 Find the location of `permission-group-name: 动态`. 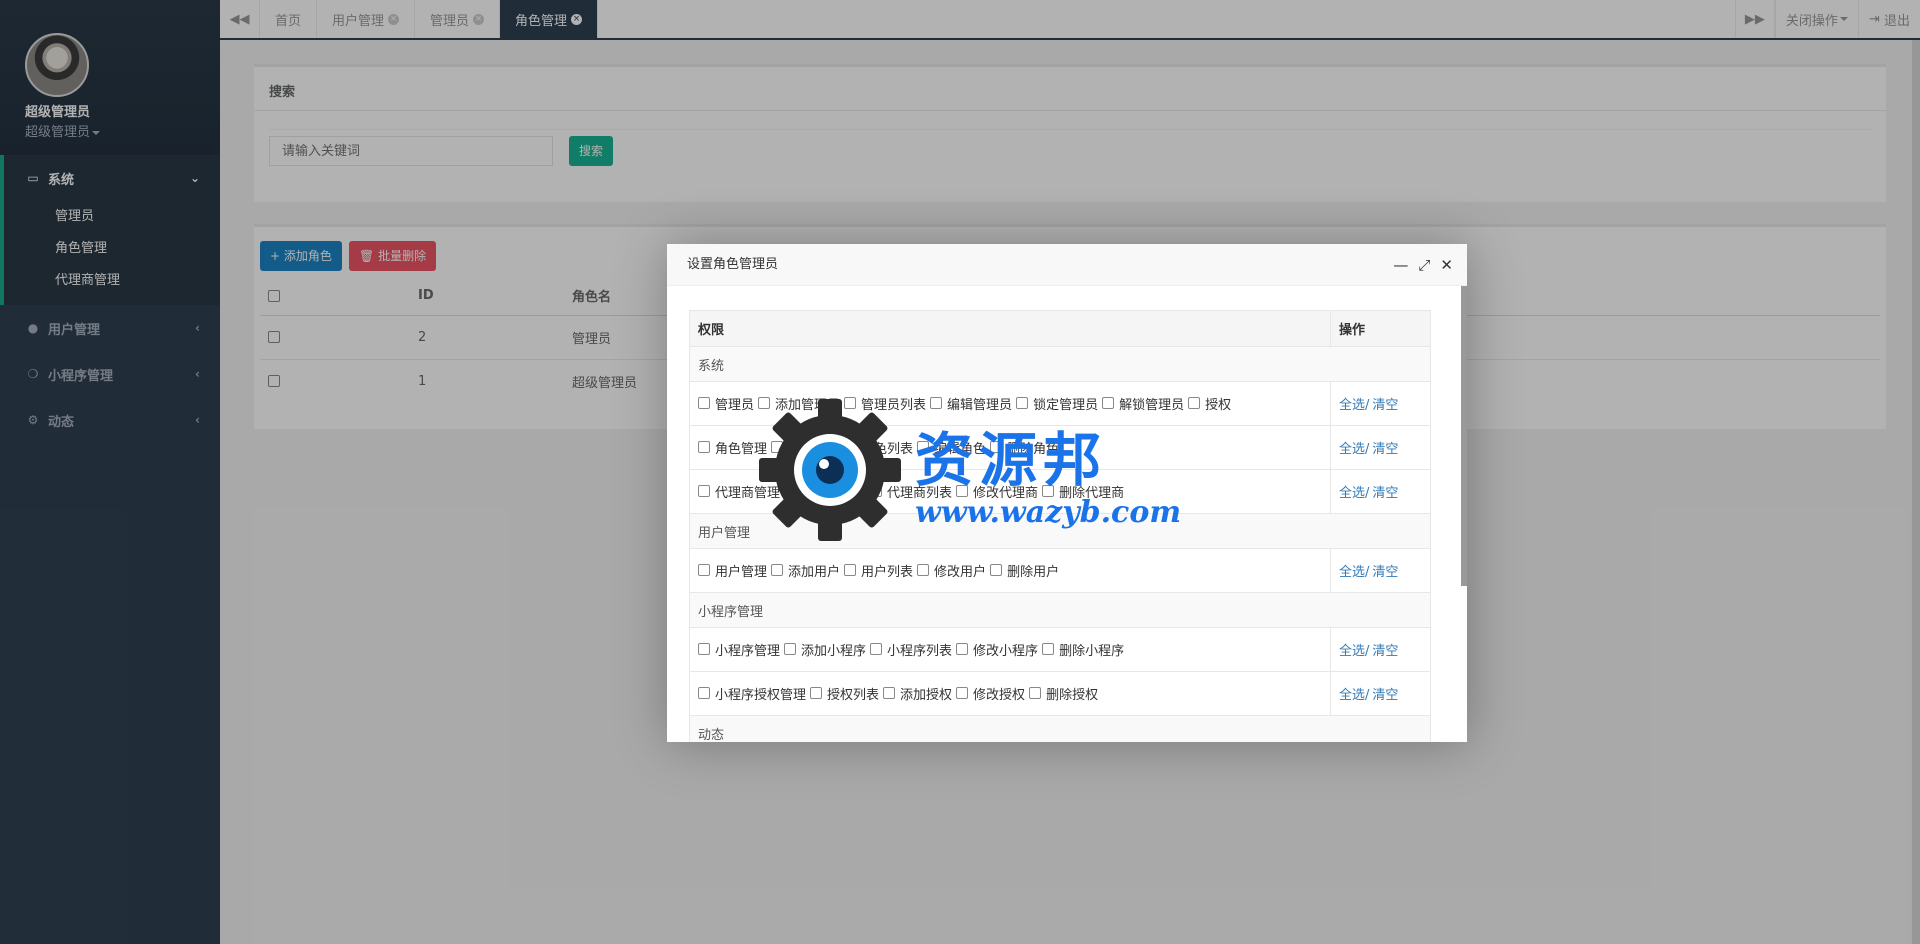

permission-group-name: 动态 is located at coordinates (1060, 728).